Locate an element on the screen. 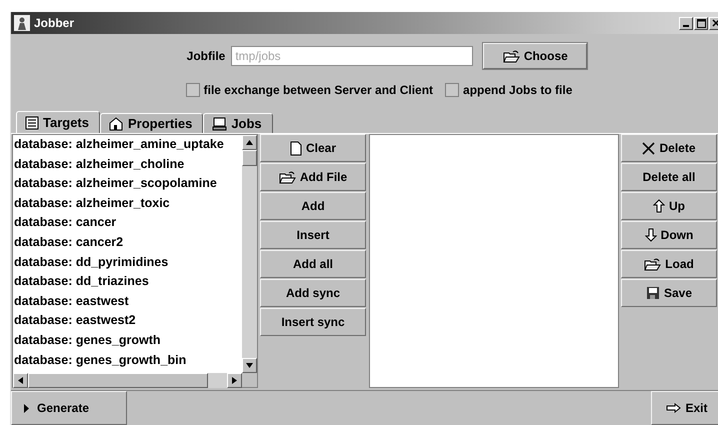 The height and width of the screenshot is (425, 718). computer-icon is located at coordinates (220, 123).